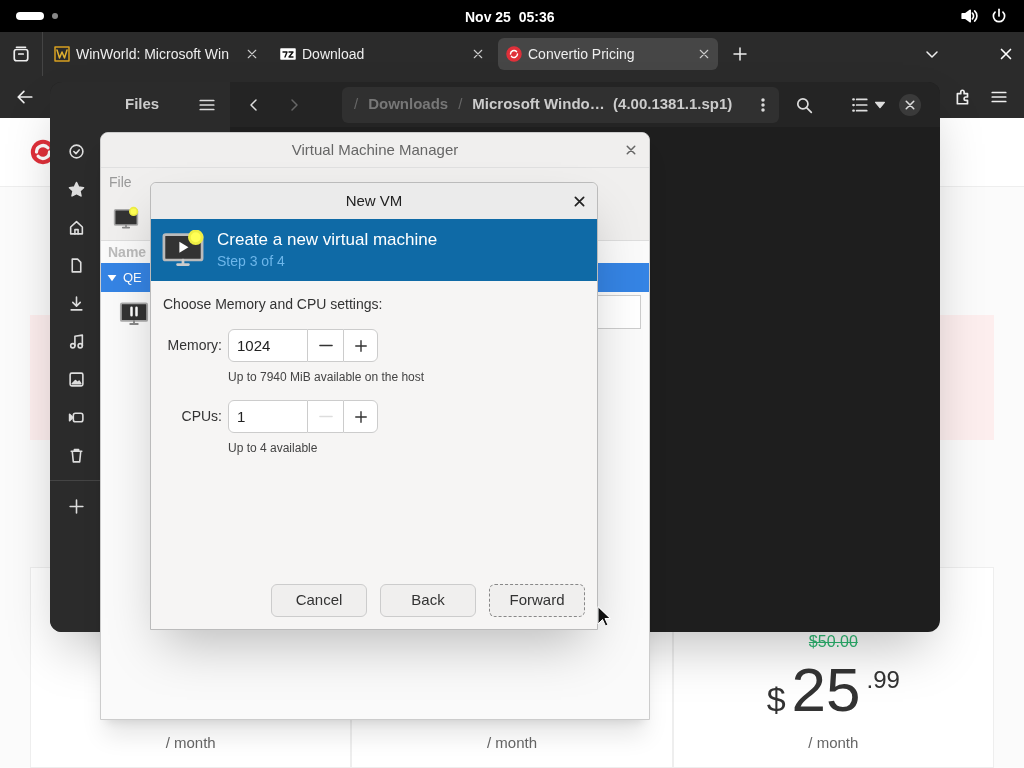  What do you see at coordinates (76, 506) in the screenshot?
I see `other-icon` at bounding box center [76, 506].